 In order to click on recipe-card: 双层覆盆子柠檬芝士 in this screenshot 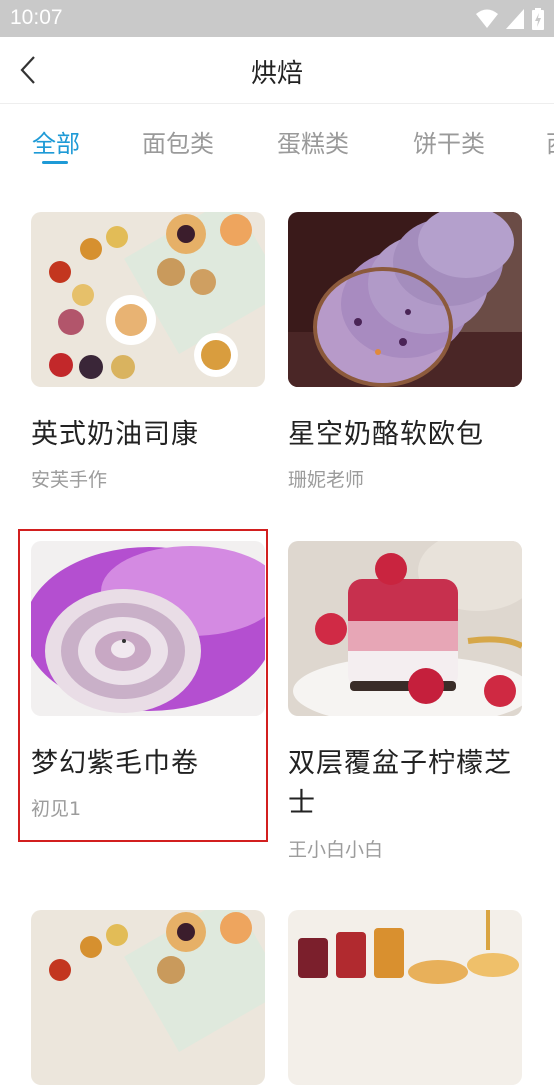, I will do `click(405, 682)`.